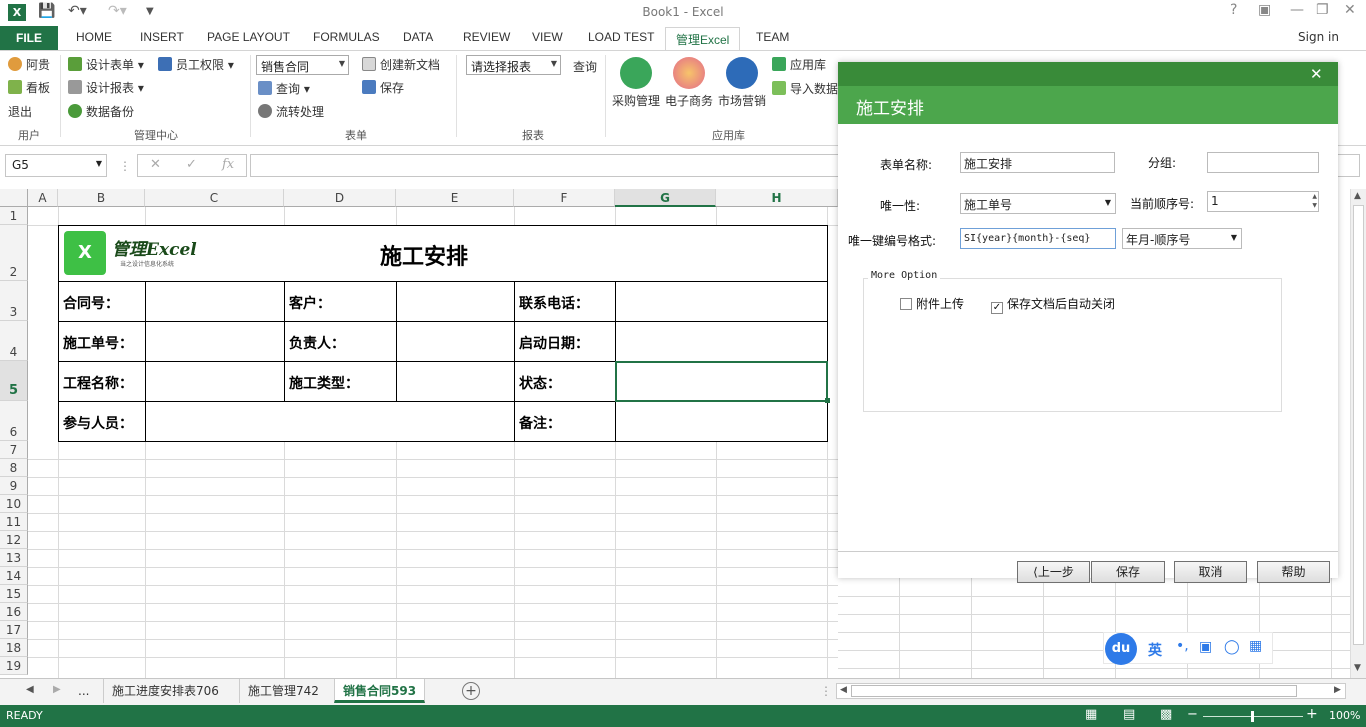 The height and width of the screenshot is (727, 1366). Describe the element at coordinates (906, 304) in the screenshot. I see `checkbox-unchecked-icon` at that location.